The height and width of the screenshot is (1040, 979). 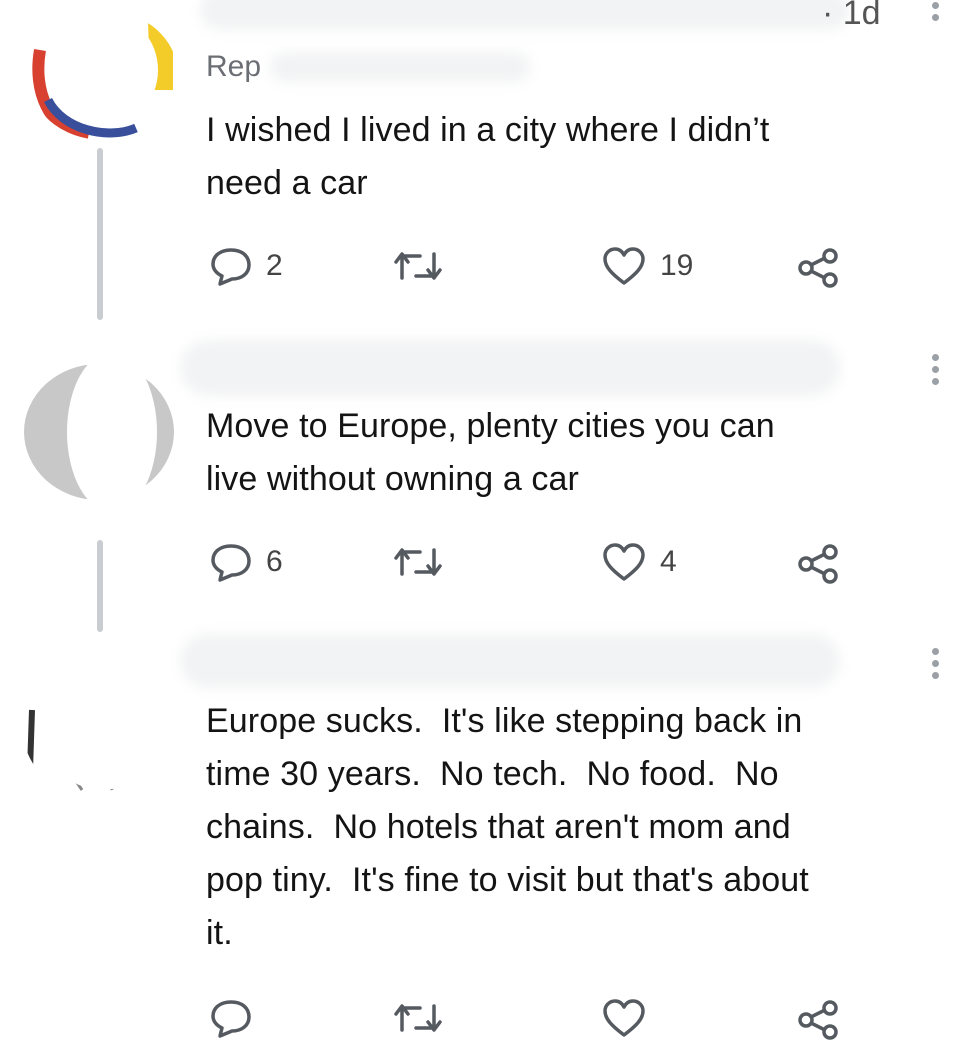 I want to click on reply-button: 6, so click(x=246, y=562).